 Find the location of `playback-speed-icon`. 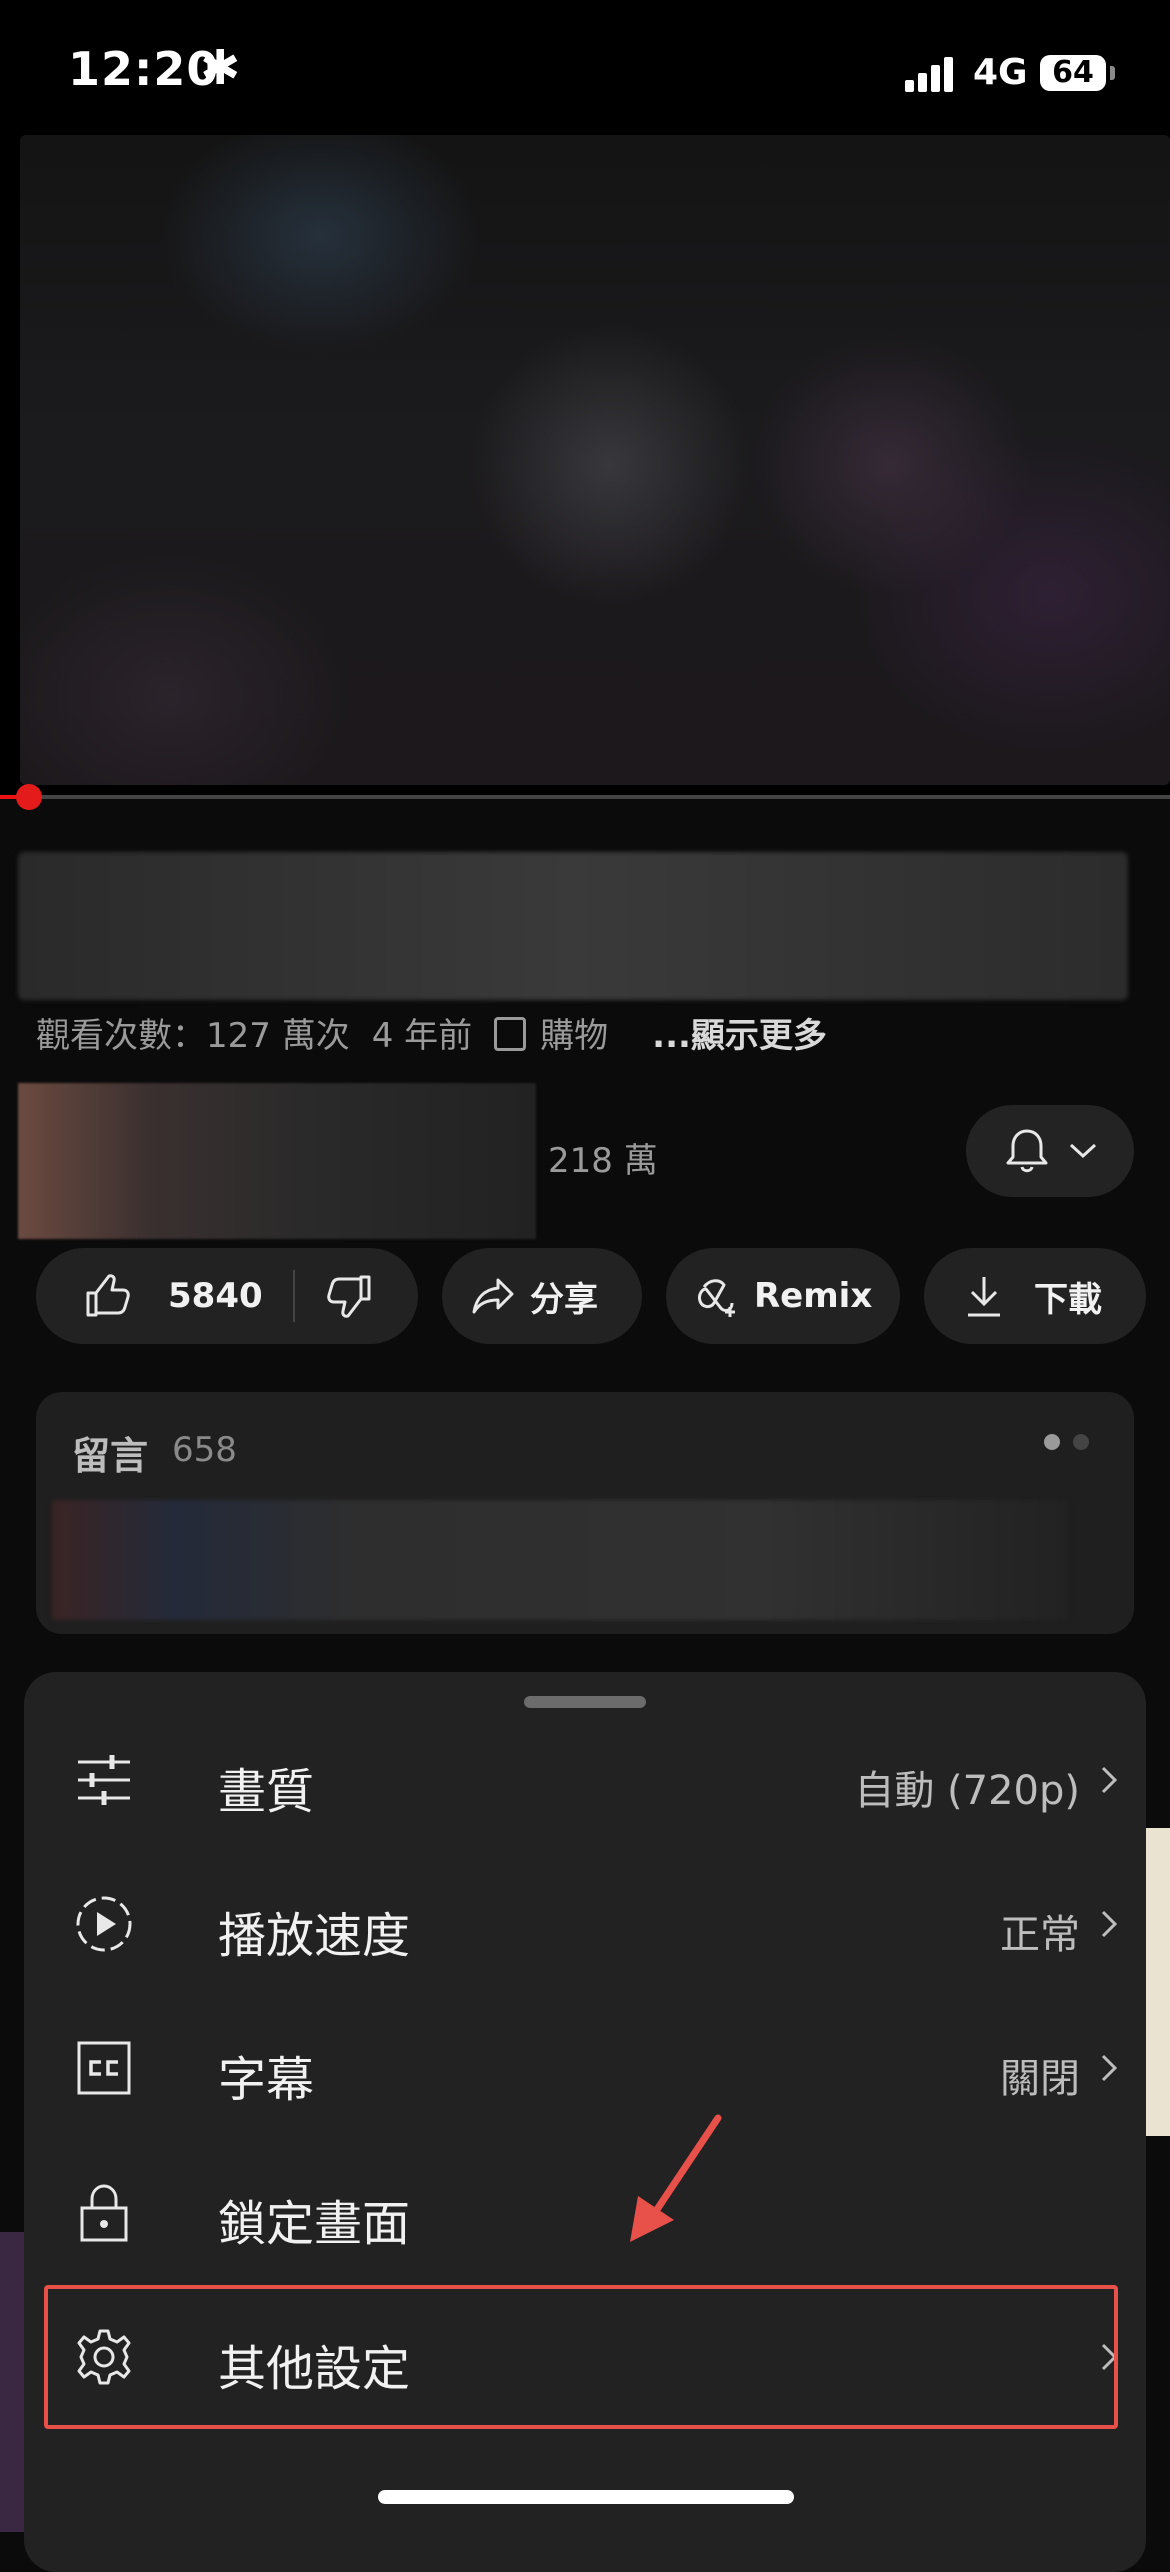

playback-speed-icon is located at coordinates (104, 1924).